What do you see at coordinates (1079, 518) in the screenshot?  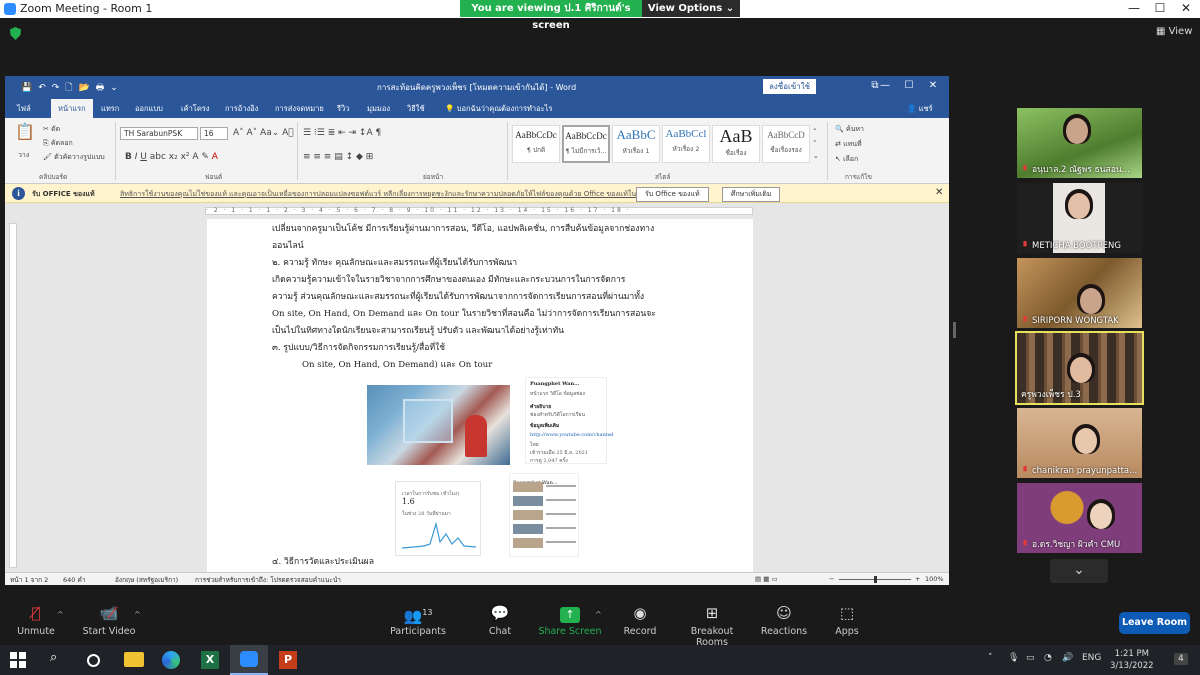 I see `participant-tile: อ.ดร.วิชญา ผิวคำ CMU` at bounding box center [1079, 518].